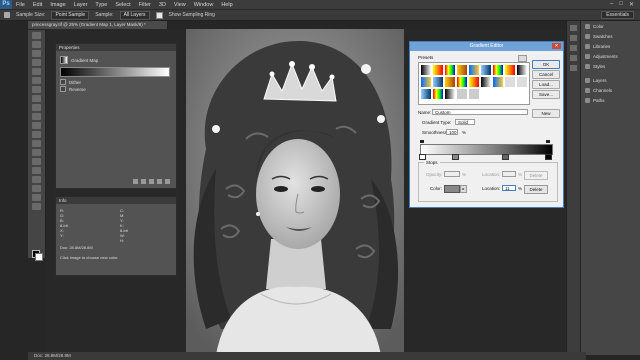  What do you see at coordinates (36, 179) in the screenshot?
I see `path-select-tool-icon` at bounding box center [36, 179].